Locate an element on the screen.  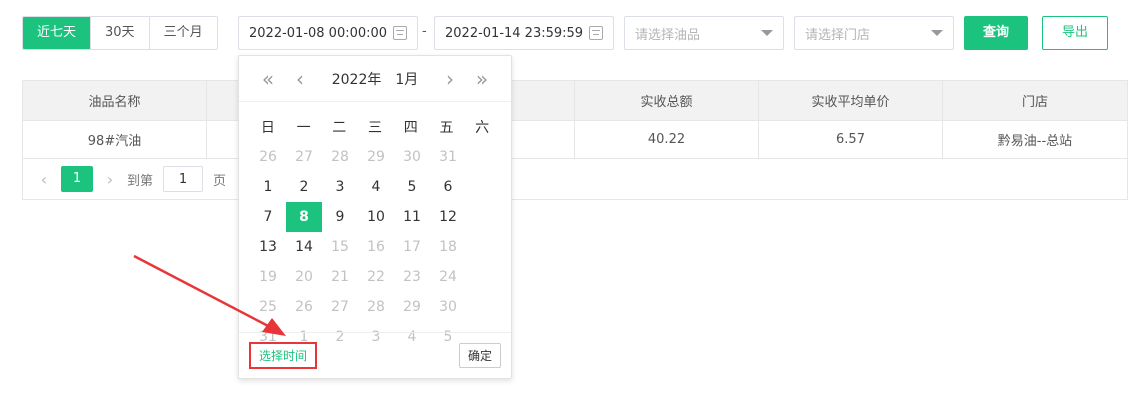
day-cell: 18 is located at coordinates (448, 247).